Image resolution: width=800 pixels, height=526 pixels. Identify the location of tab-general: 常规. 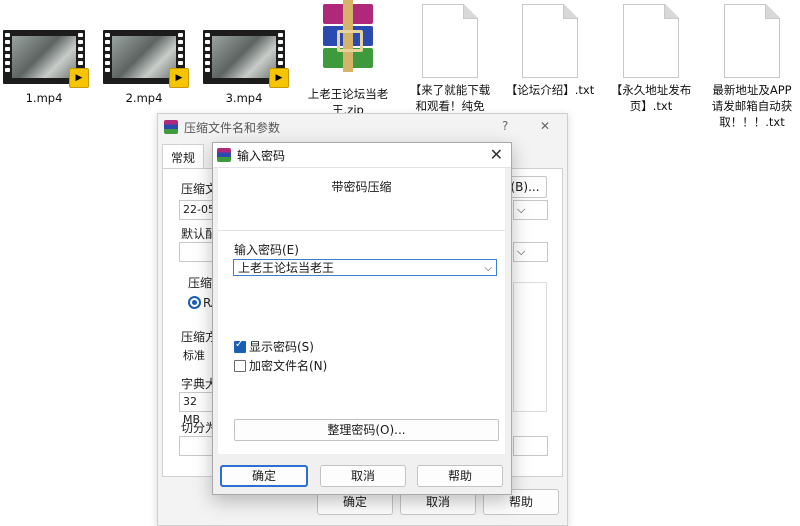
(183, 157).